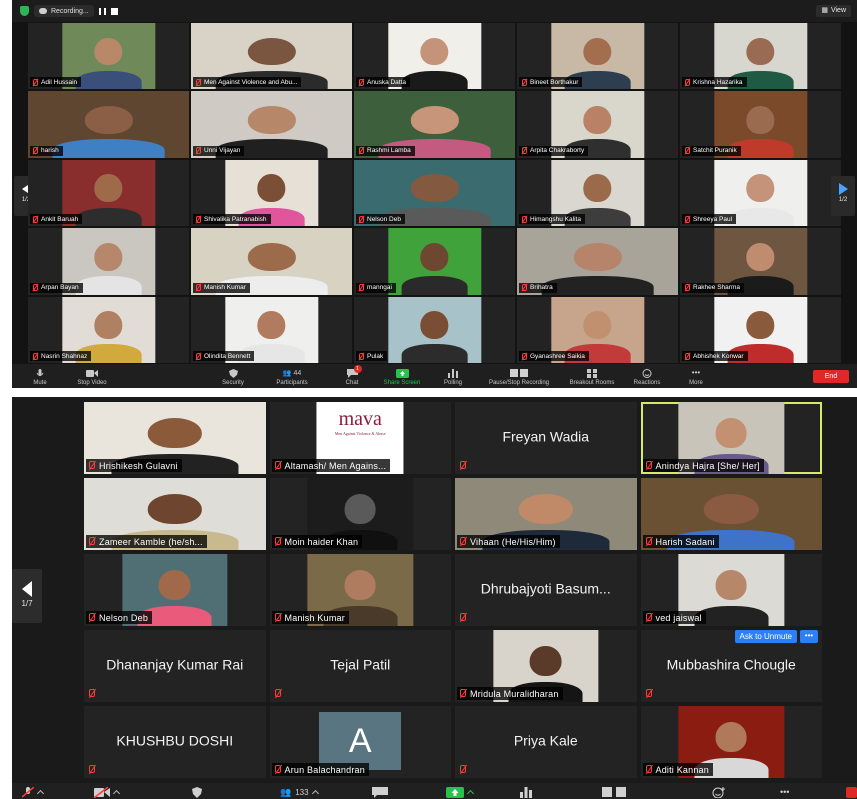  I want to click on polling-button: Polling, so click(453, 377).